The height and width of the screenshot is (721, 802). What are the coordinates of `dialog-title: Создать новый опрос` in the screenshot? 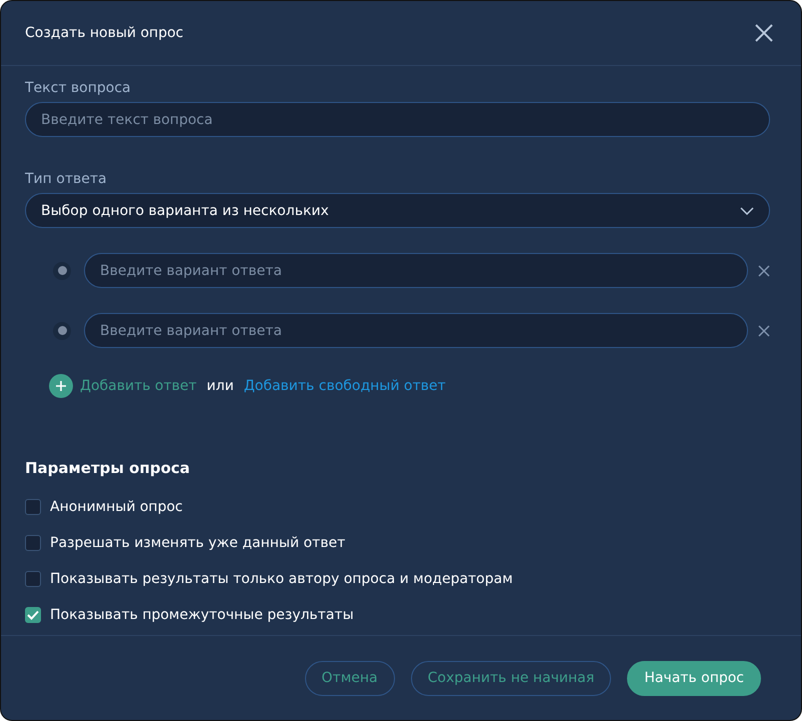 It's located at (104, 33).